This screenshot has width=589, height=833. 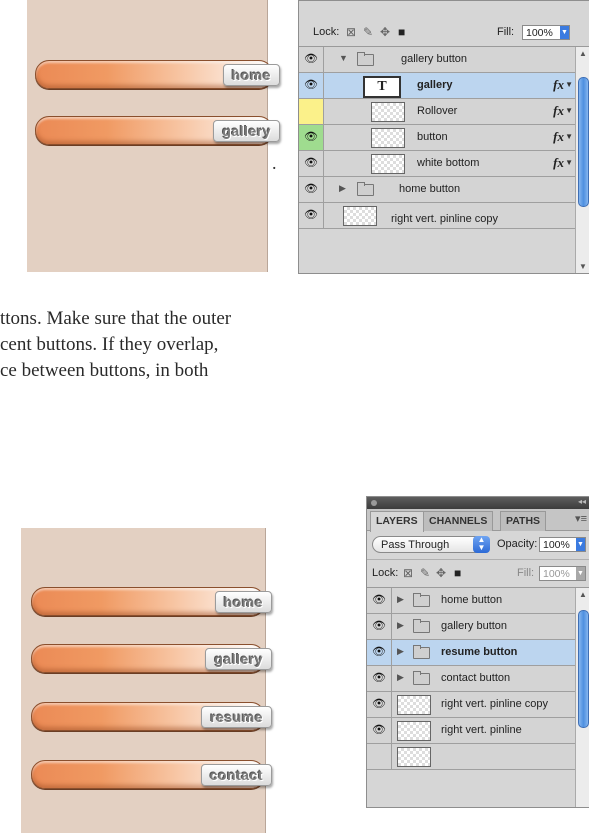 I want to click on layer-name: right vert. pinline copy, so click(x=444, y=219).